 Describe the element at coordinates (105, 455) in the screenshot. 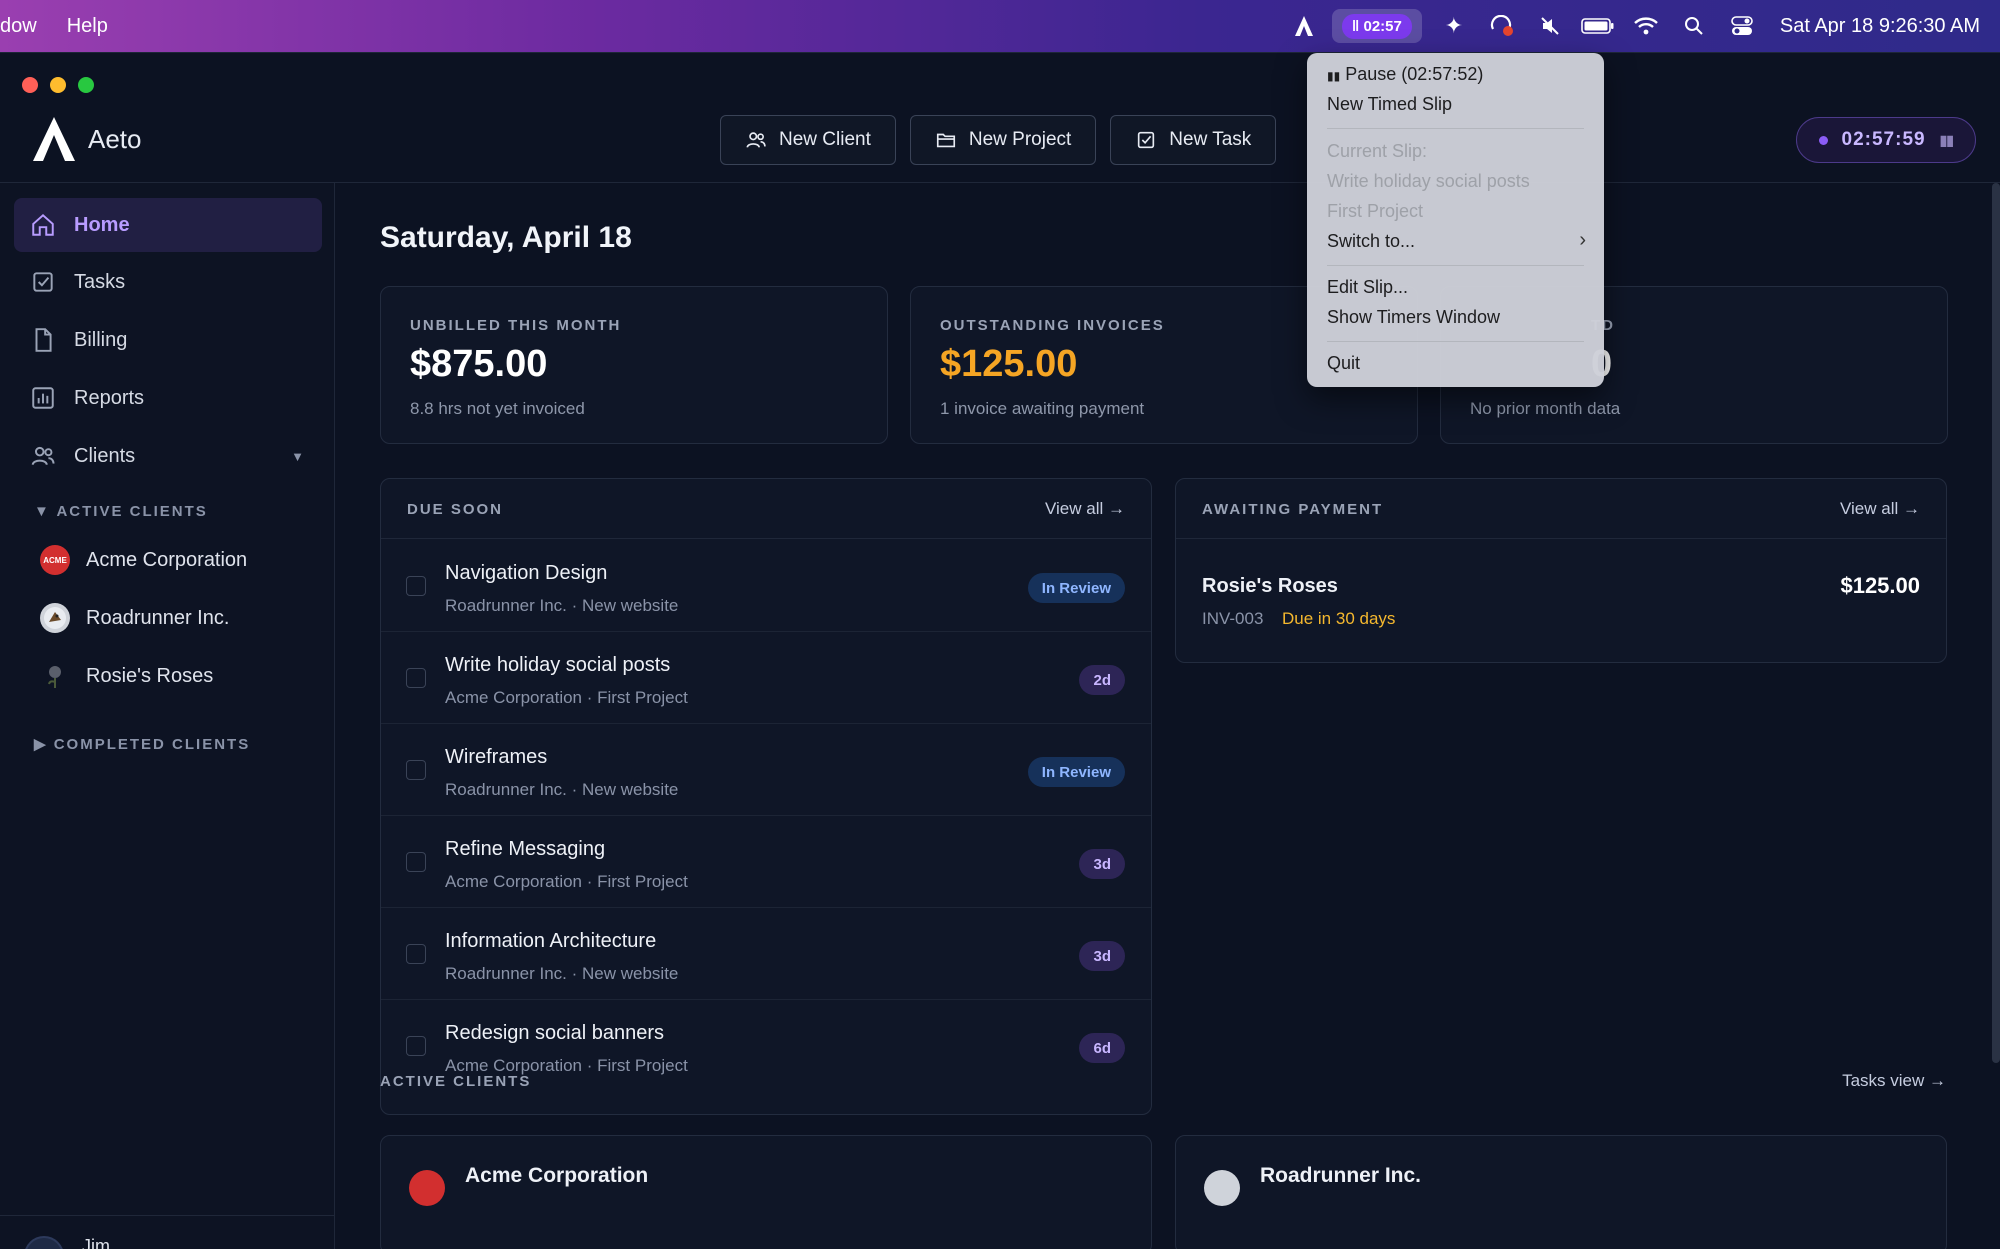

I see `sidebar-item-label: Clients` at that location.